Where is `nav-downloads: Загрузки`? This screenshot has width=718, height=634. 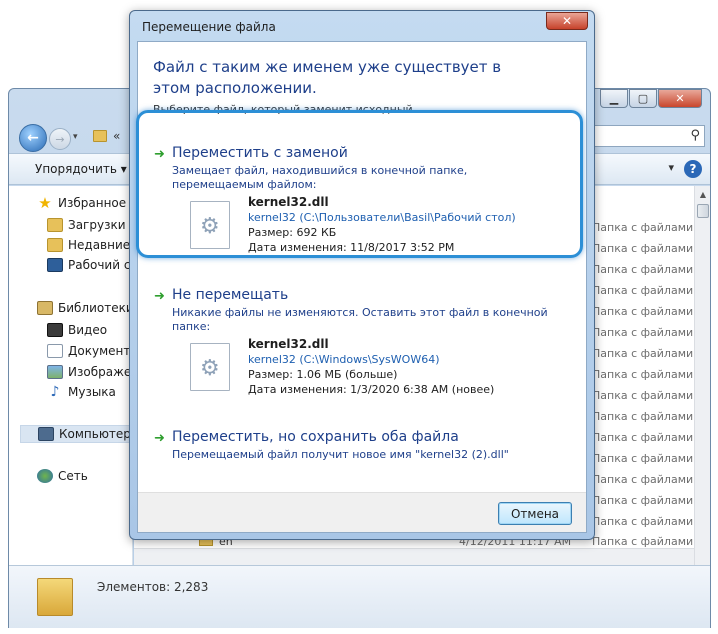 nav-downloads: Загрузки is located at coordinates (90, 225).